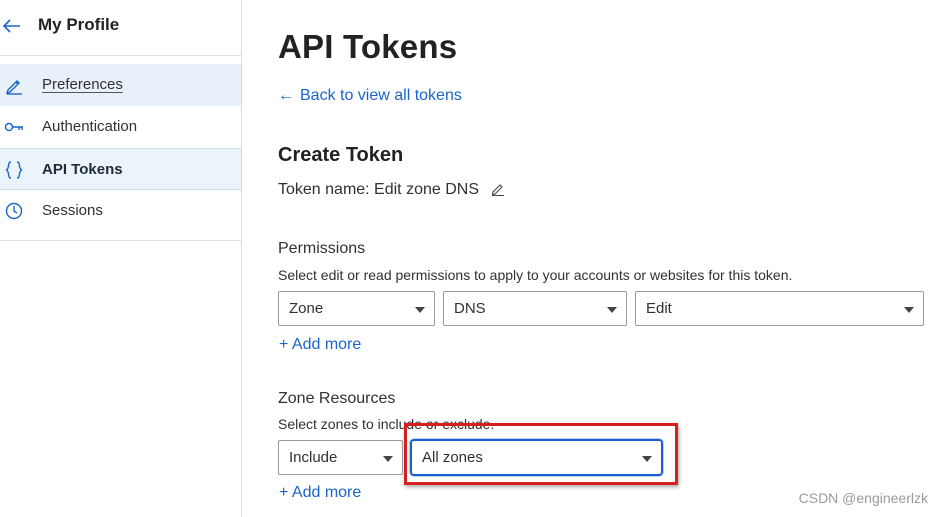  I want to click on watermark: CSDN @engineerlzk, so click(863, 498).